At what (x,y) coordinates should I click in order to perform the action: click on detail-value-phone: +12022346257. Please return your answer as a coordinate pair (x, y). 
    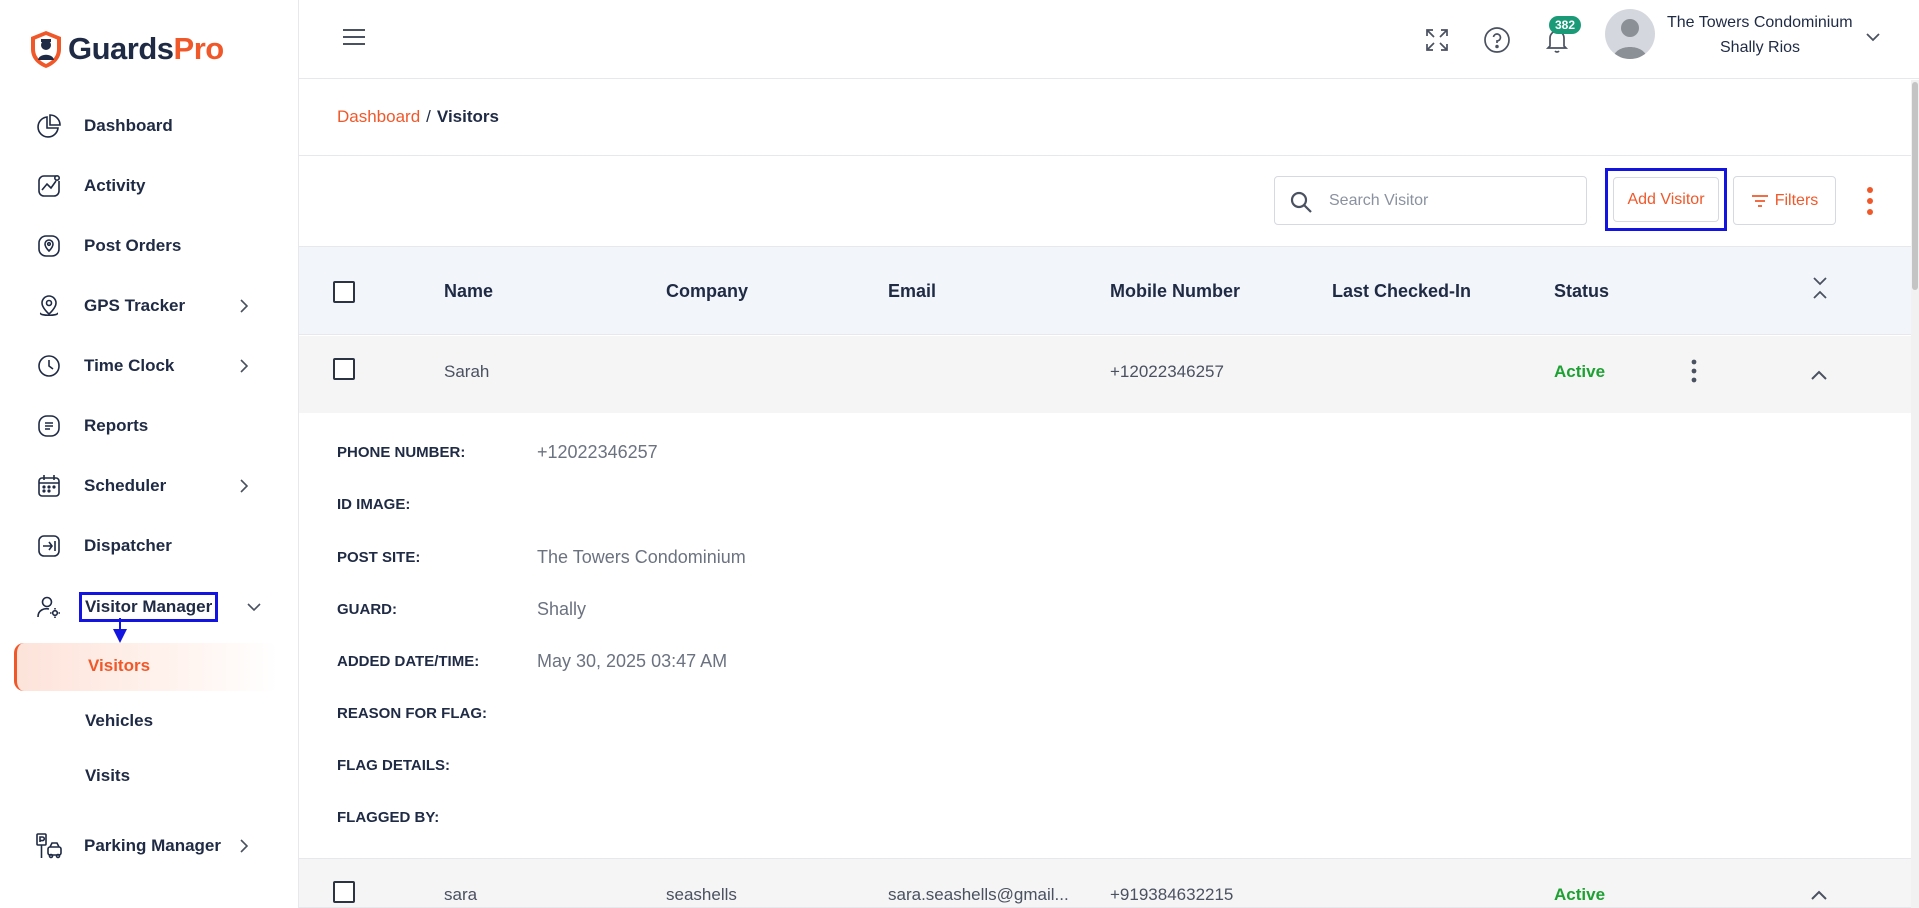
    Looking at the image, I should click on (597, 452).